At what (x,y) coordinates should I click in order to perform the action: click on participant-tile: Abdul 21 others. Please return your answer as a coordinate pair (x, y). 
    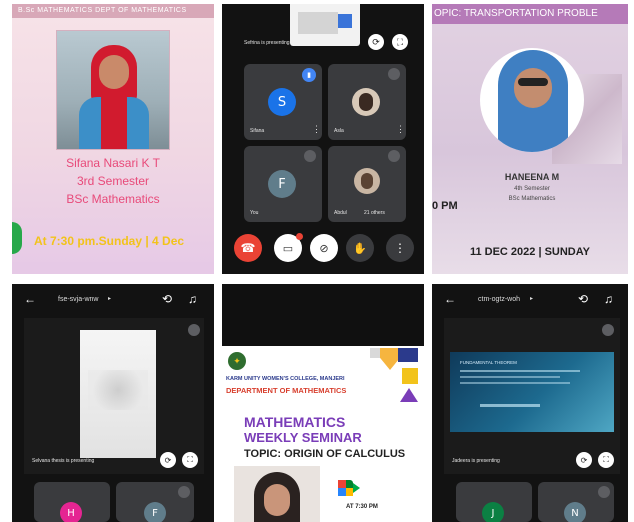
    Looking at the image, I should click on (367, 184).